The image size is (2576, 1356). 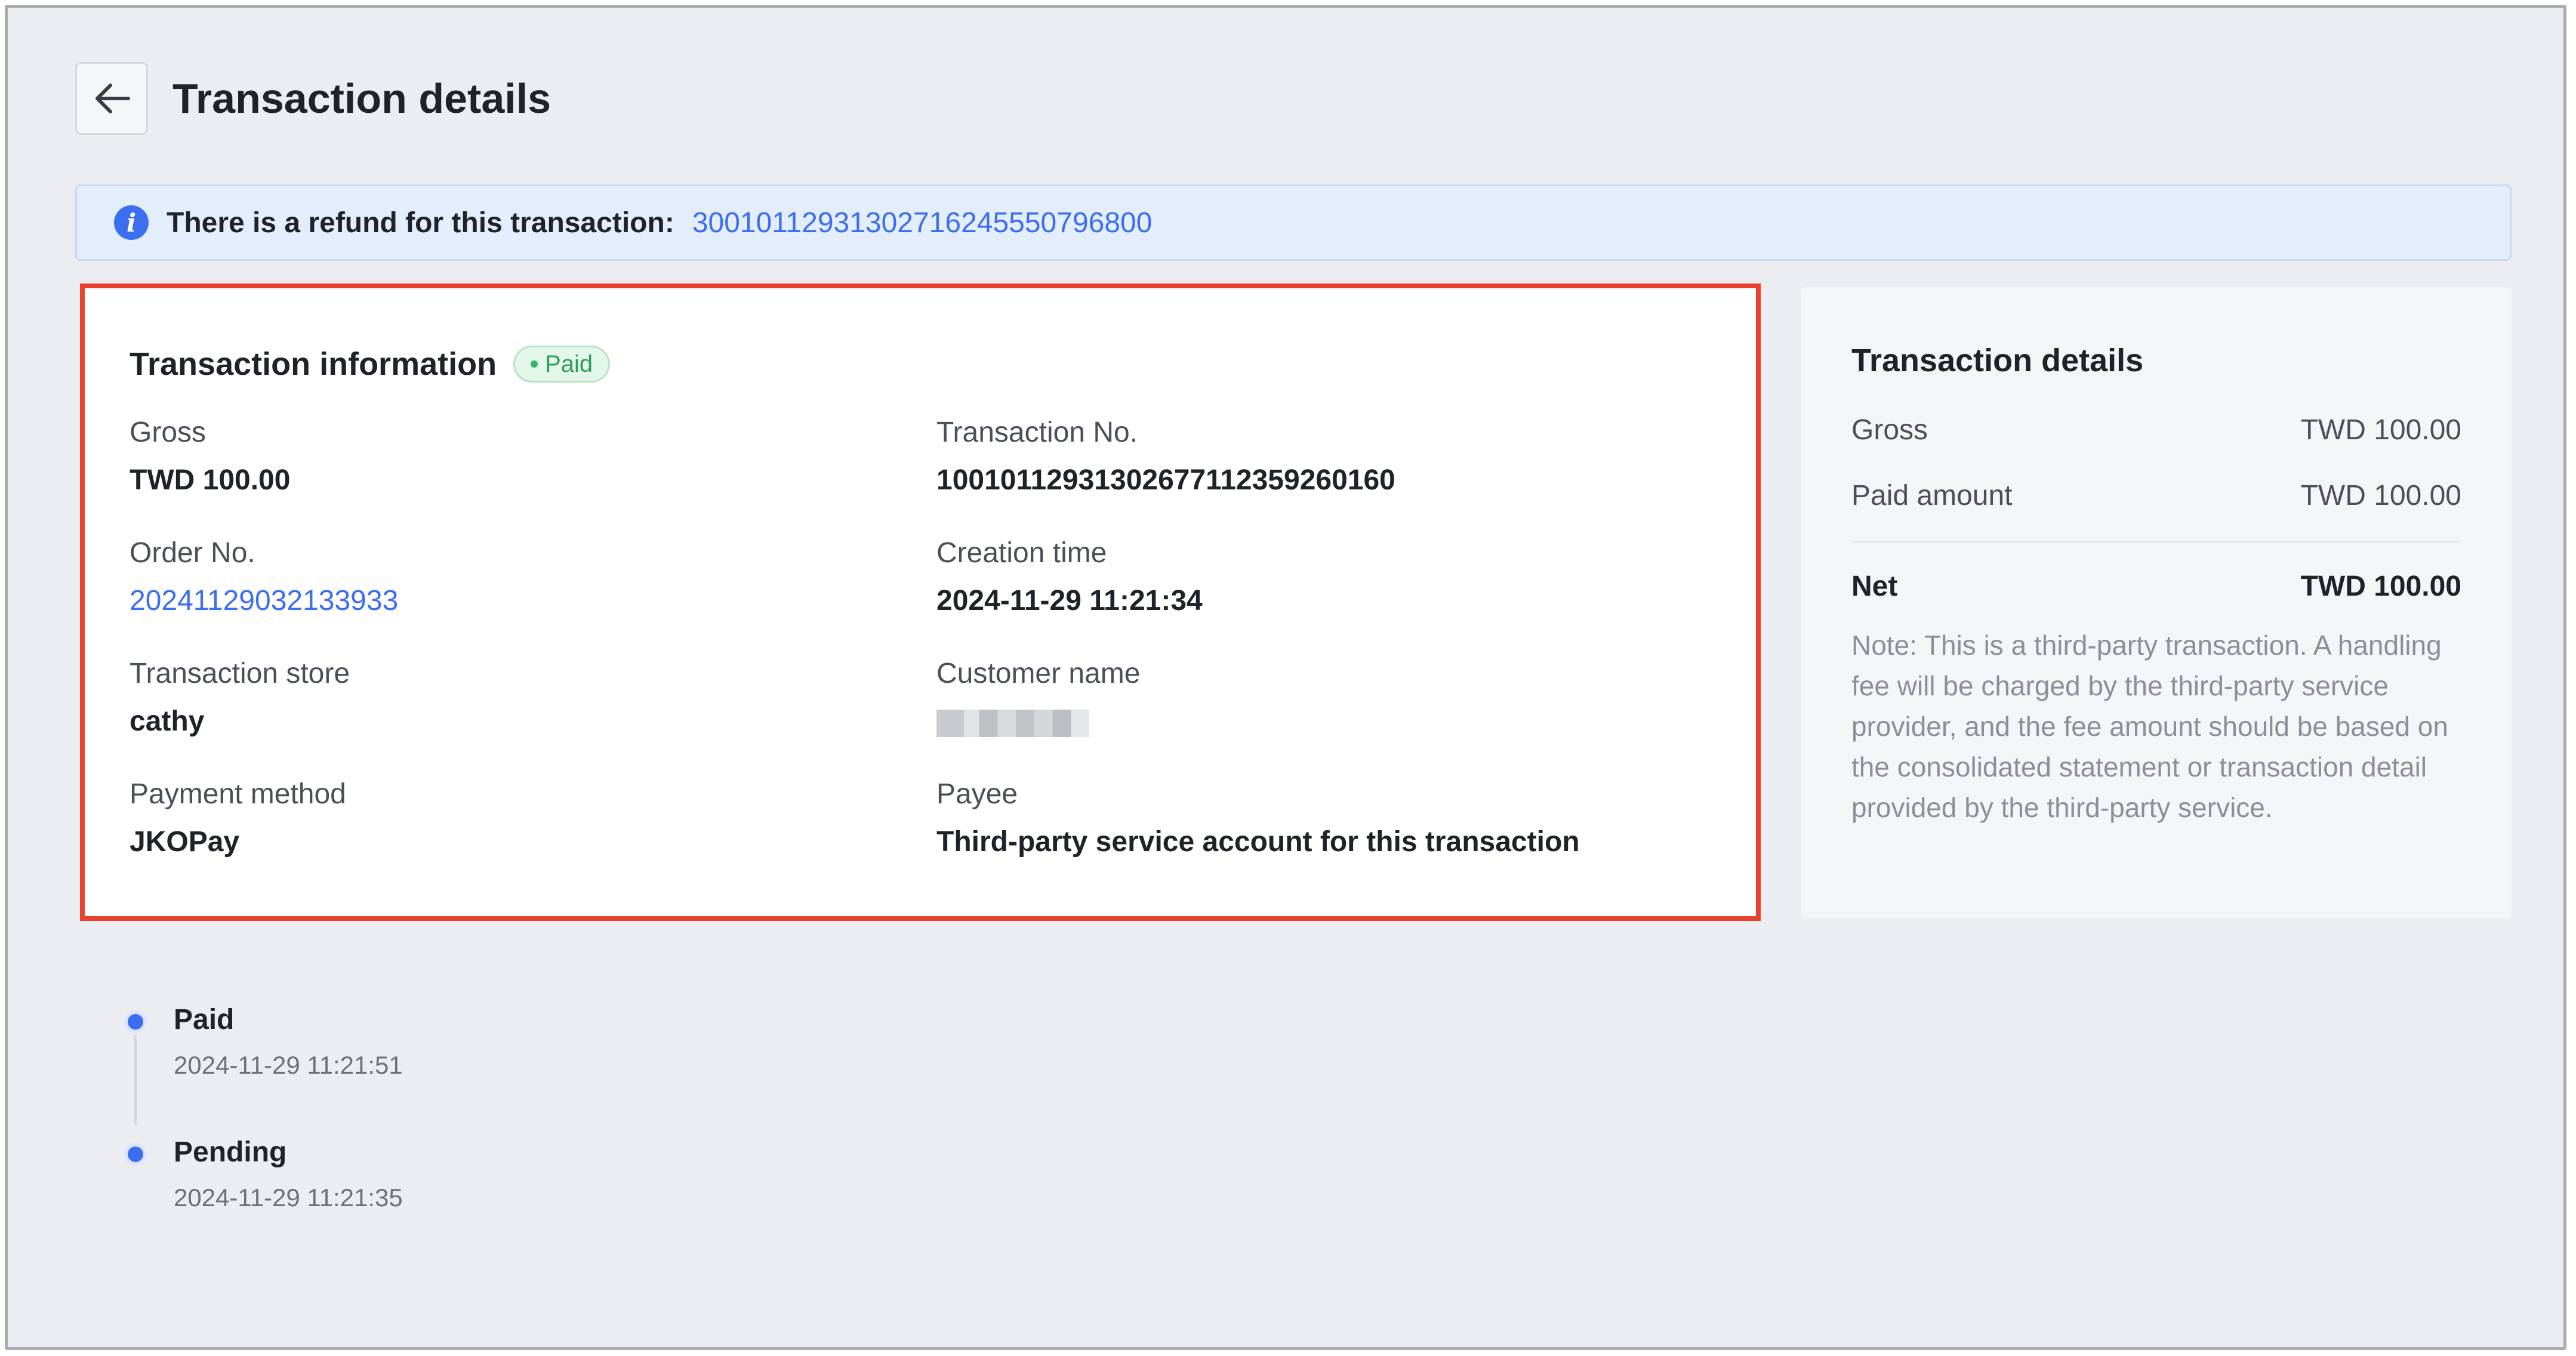 What do you see at coordinates (313, 364) in the screenshot?
I see `transaction-information-title: Transaction information` at bounding box center [313, 364].